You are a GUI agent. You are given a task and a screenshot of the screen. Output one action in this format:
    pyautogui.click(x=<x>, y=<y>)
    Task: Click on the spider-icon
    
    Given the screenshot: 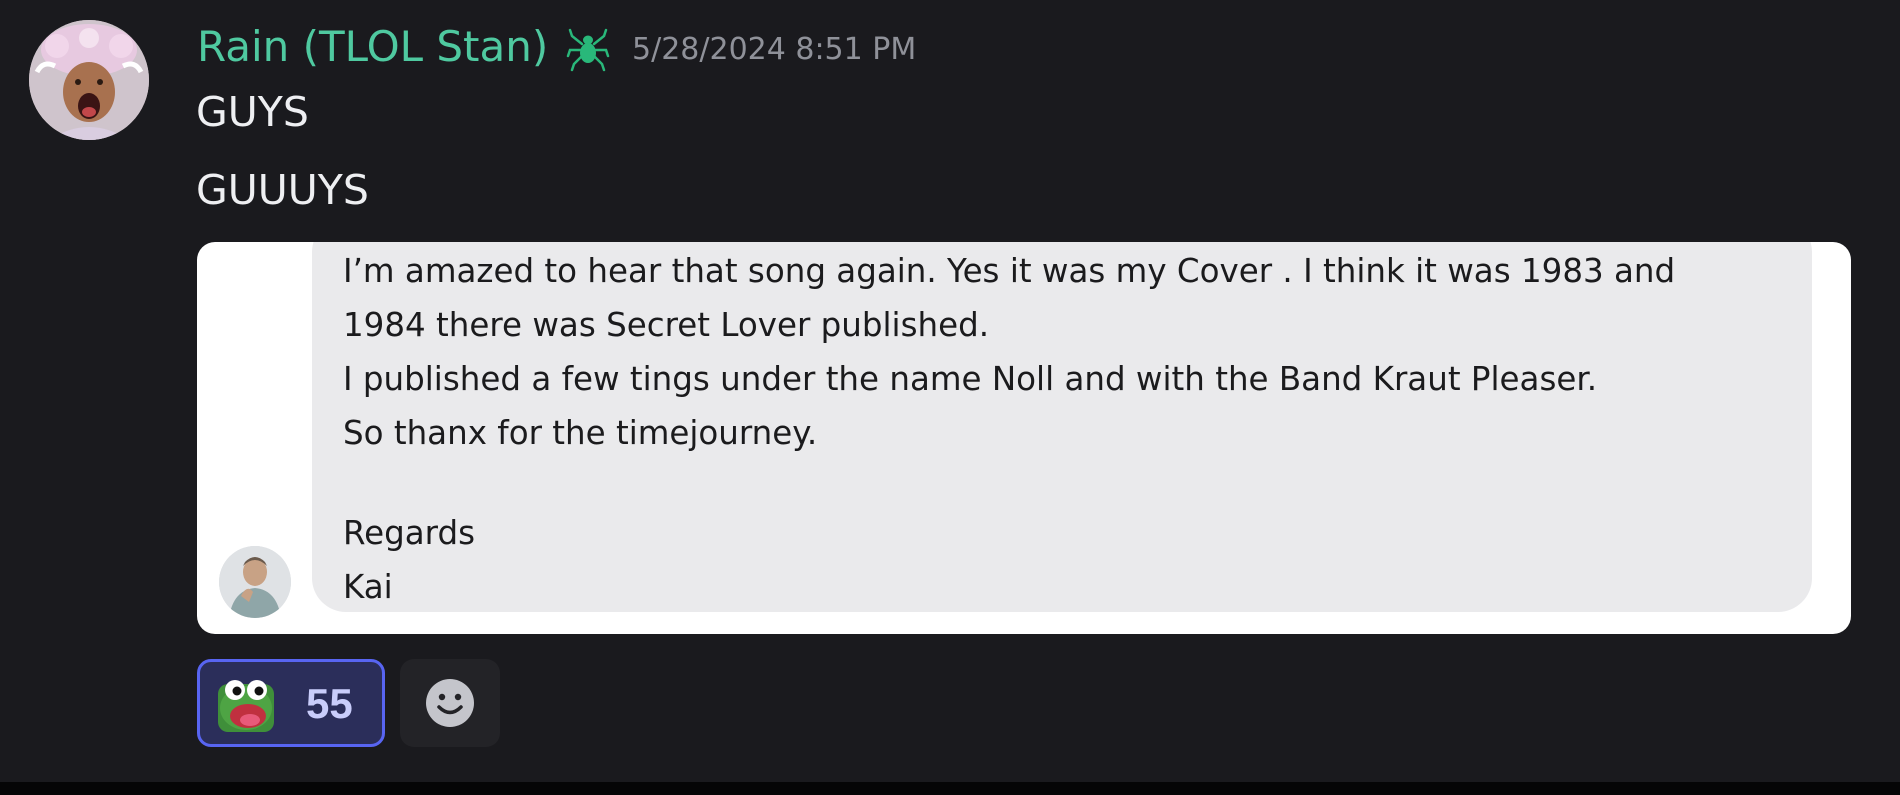 What is the action you would take?
    pyautogui.click(x=588, y=49)
    